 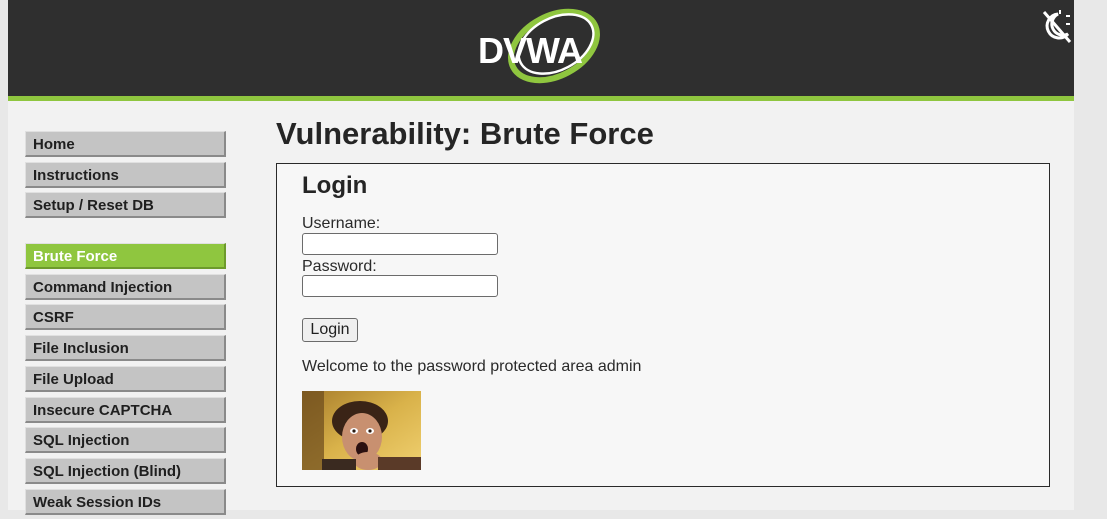 What do you see at coordinates (400, 244) in the screenshot?
I see `username-input` at bounding box center [400, 244].